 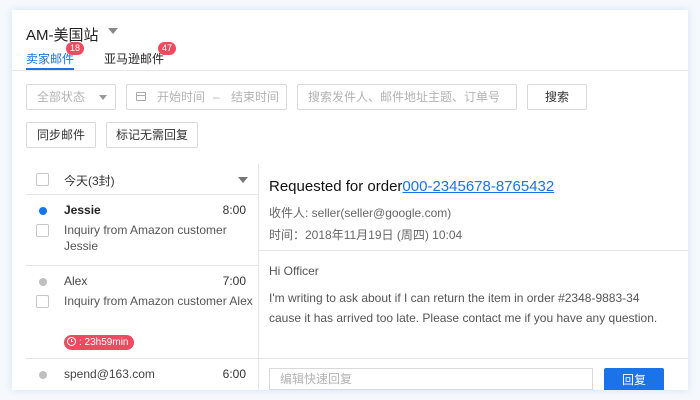 What do you see at coordinates (431, 379) in the screenshot?
I see `quick-reply-input: 编辑快速回复` at bounding box center [431, 379].